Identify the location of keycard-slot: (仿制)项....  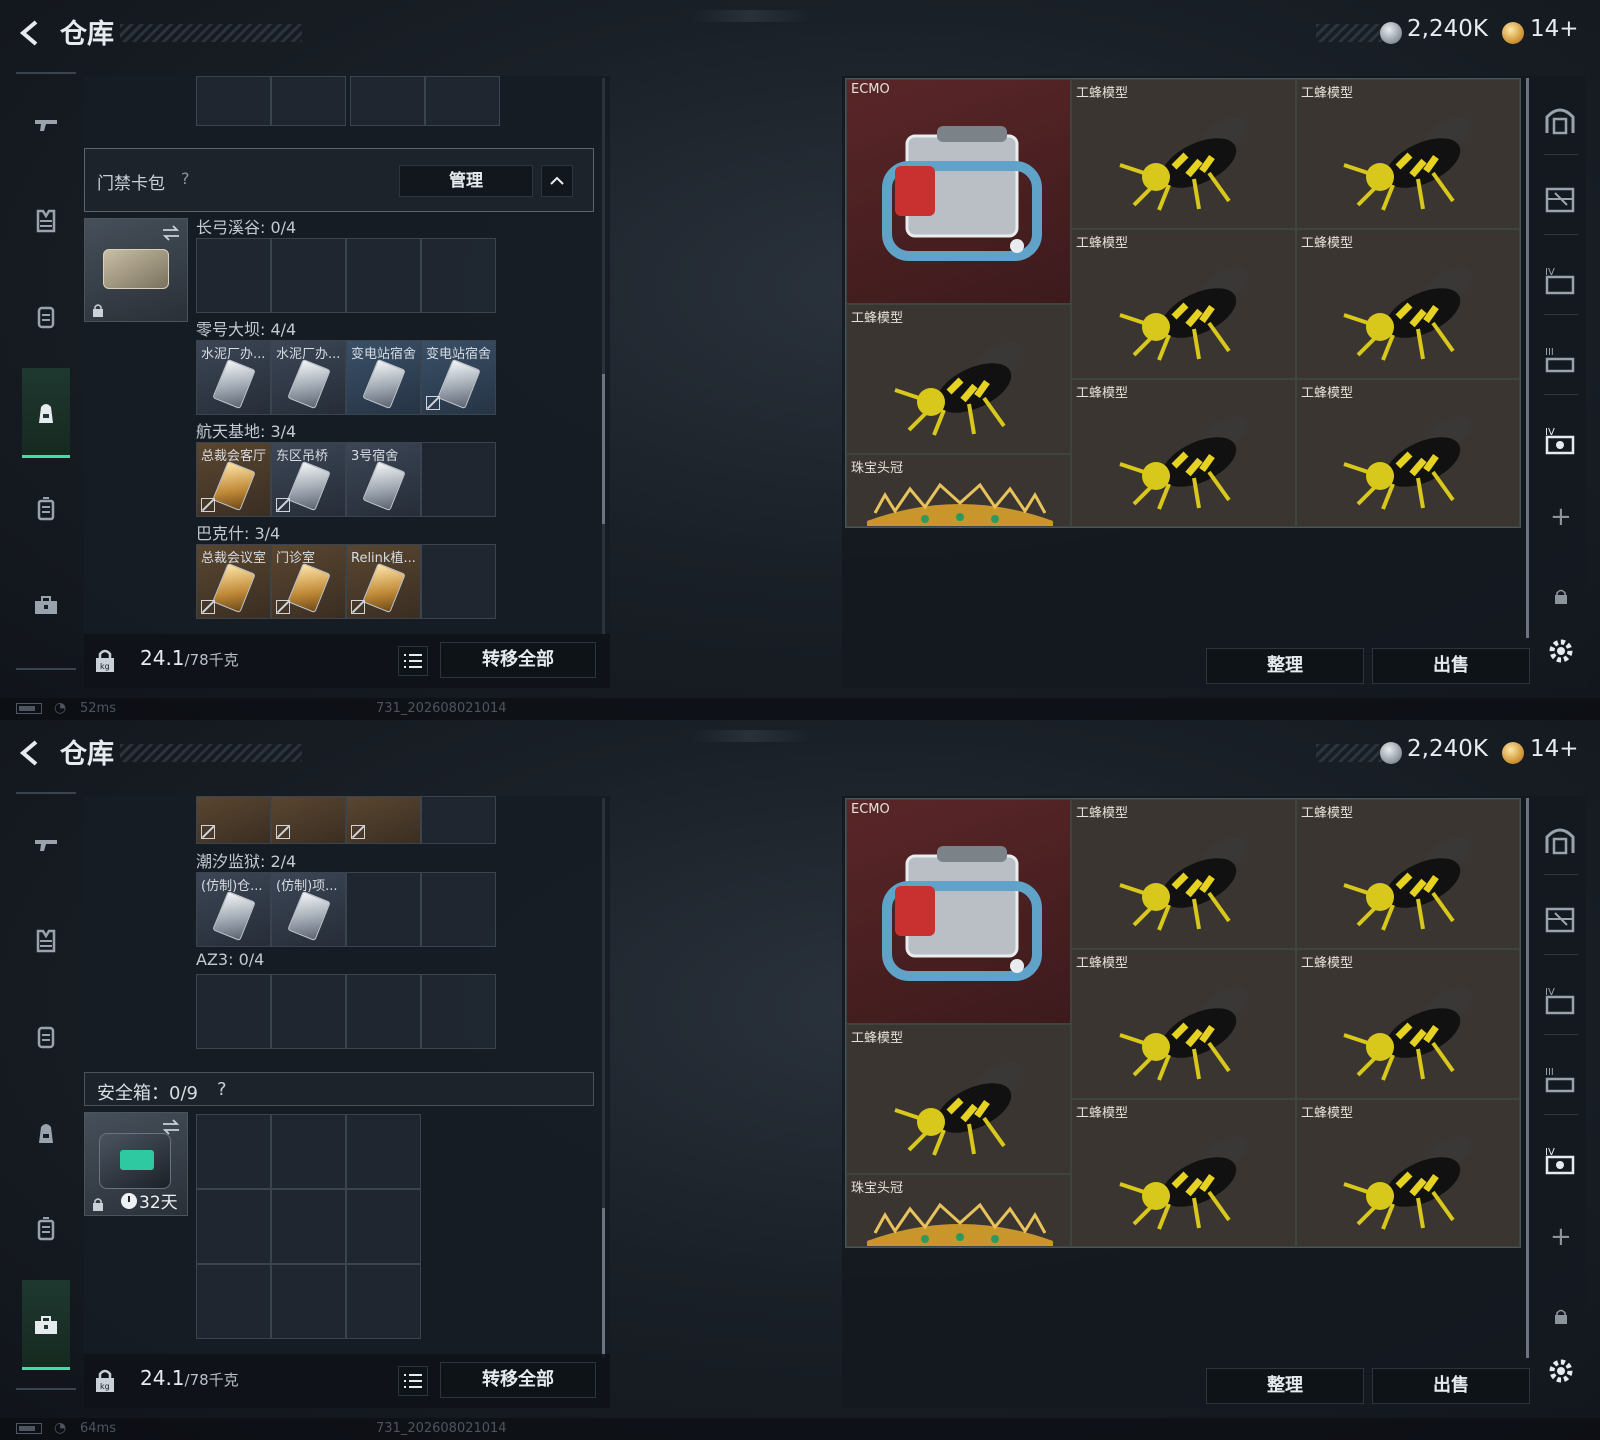
(308, 909).